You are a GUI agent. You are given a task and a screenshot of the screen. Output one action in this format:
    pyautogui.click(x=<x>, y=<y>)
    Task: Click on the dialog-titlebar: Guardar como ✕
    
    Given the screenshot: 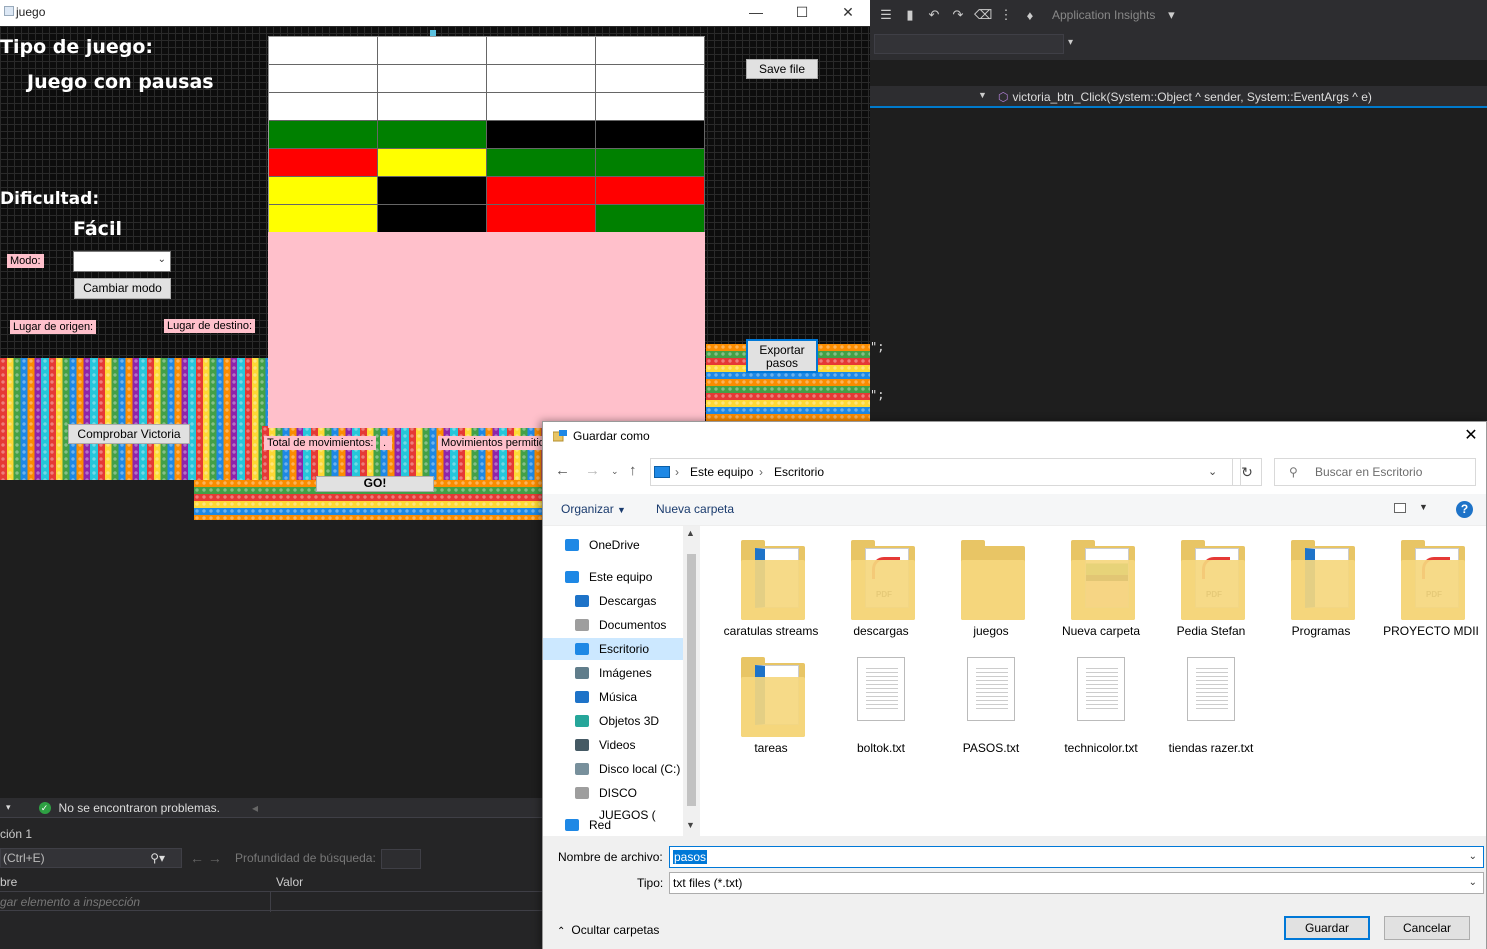 What is the action you would take?
    pyautogui.click(x=1014, y=436)
    